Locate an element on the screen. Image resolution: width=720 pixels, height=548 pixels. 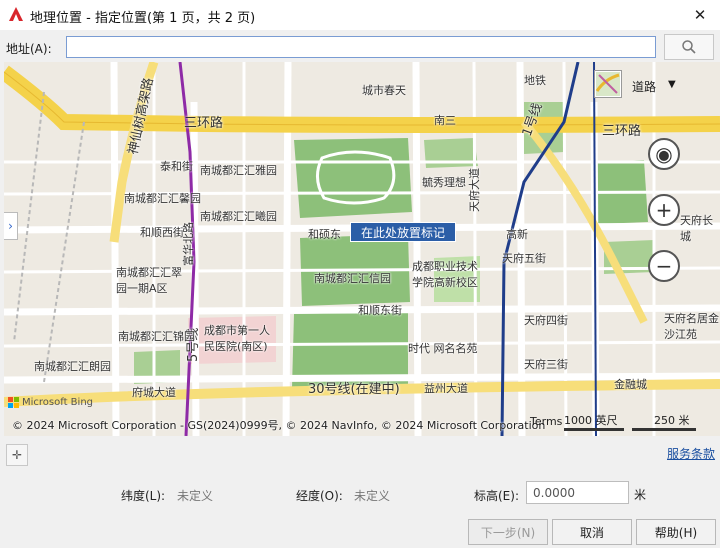
place-label: 高新 is located at coordinates (517, 234).